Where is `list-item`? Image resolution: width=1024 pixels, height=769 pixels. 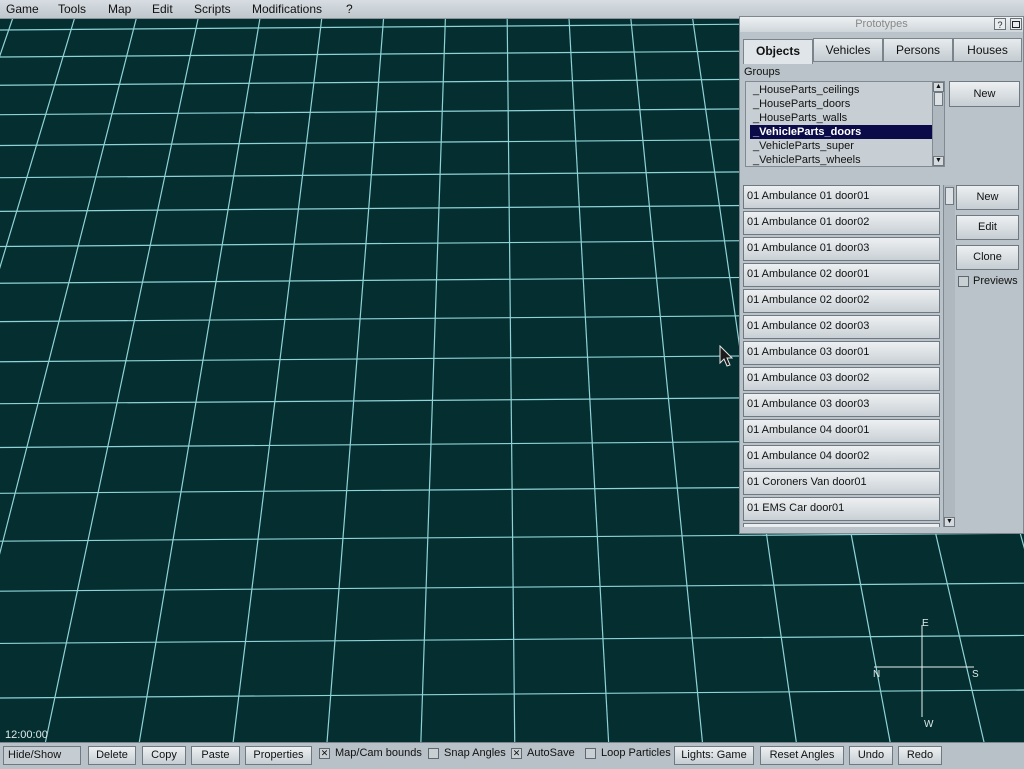 list-item is located at coordinates (841, 525).